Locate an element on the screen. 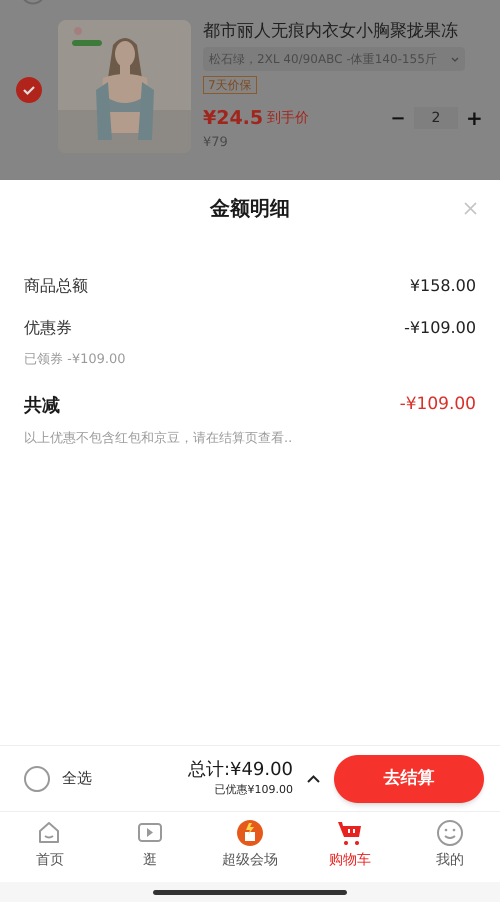 Image resolution: width=500 pixels, height=902 pixels. total-amount: 总计:¥49.00 is located at coordinates (240, 770).